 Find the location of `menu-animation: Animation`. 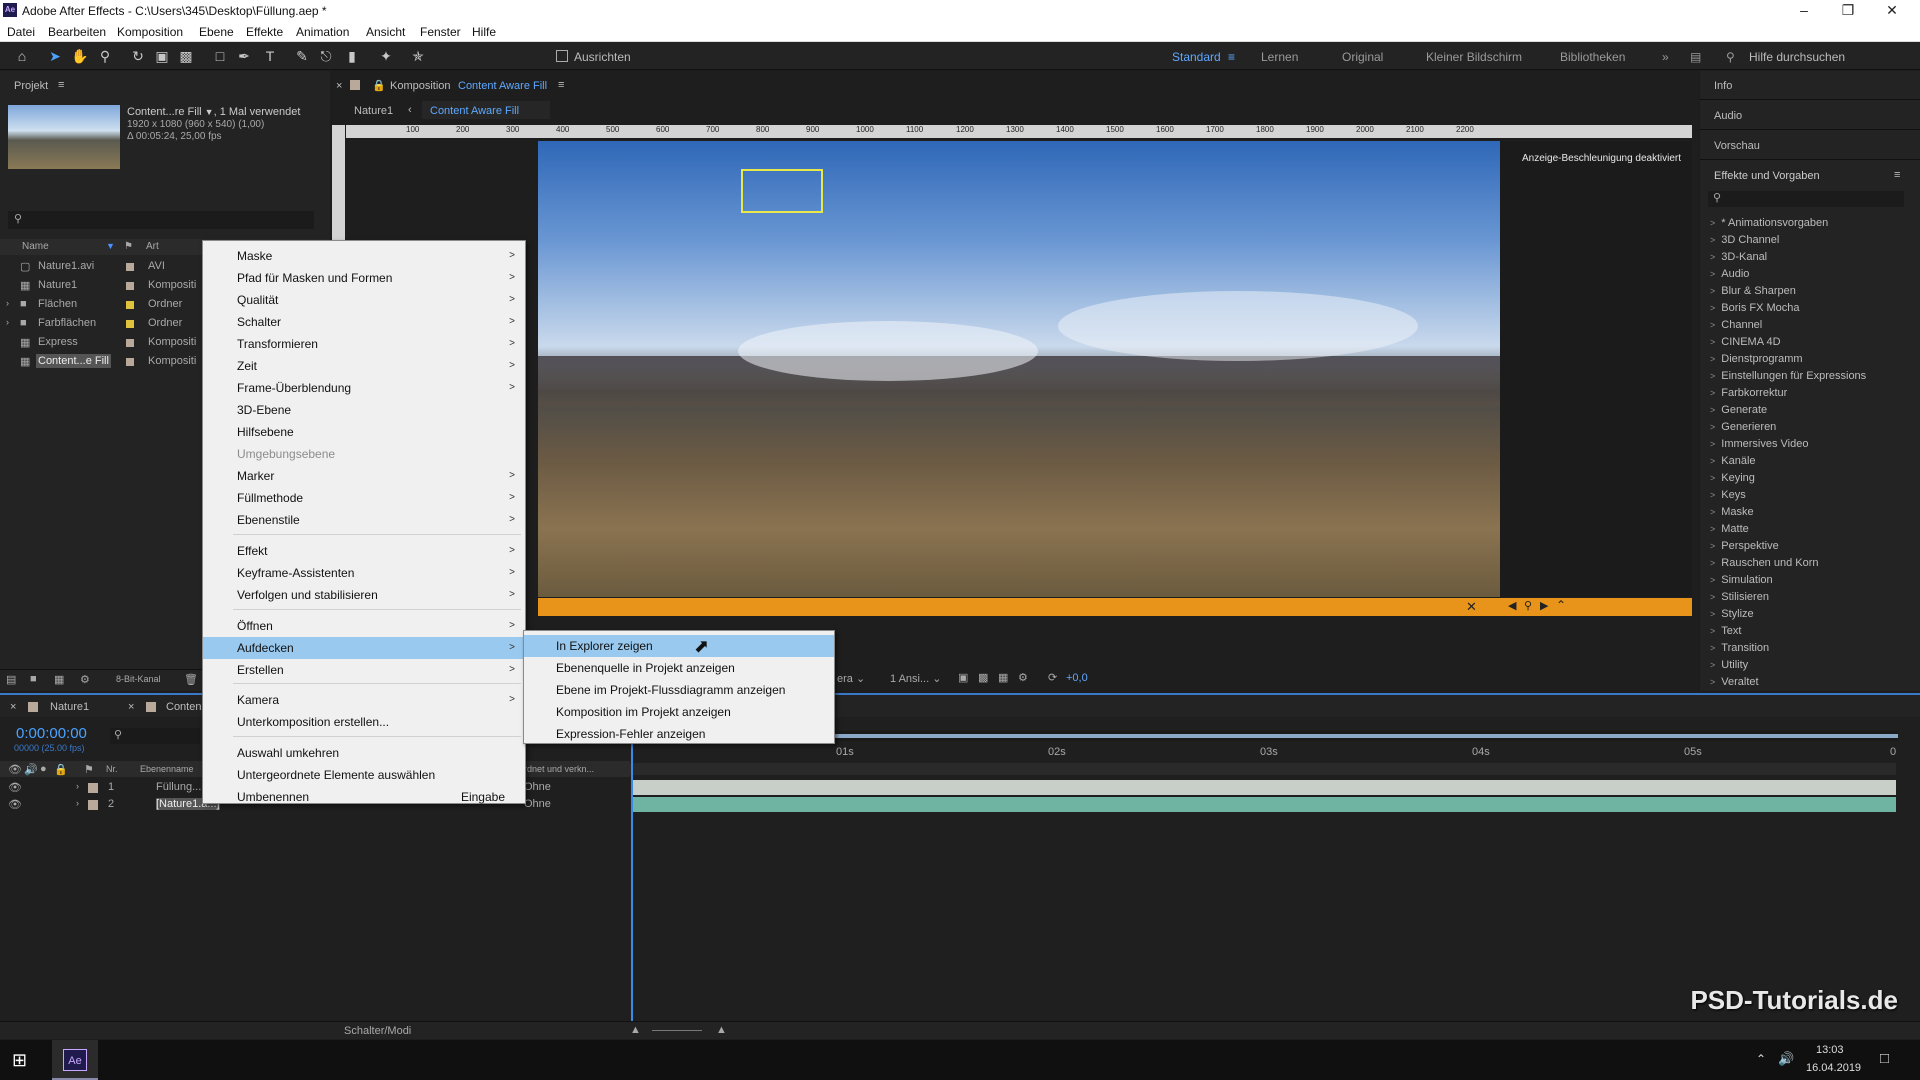

menu-animation: Animation is located at coordinates (322, 32).